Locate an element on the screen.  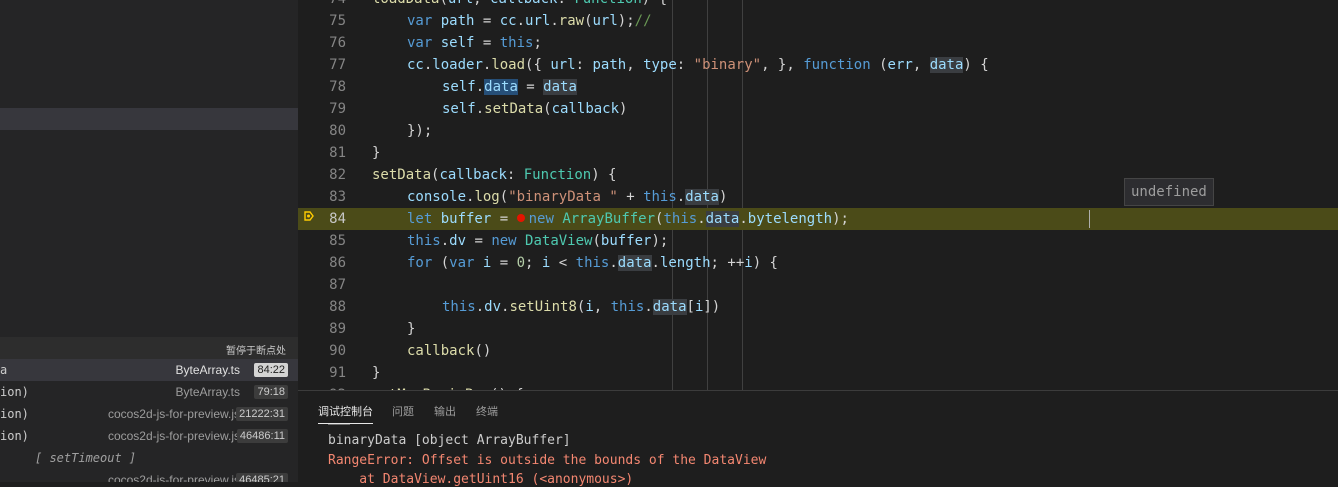
code-token: } is located at coordinates (376, 153).